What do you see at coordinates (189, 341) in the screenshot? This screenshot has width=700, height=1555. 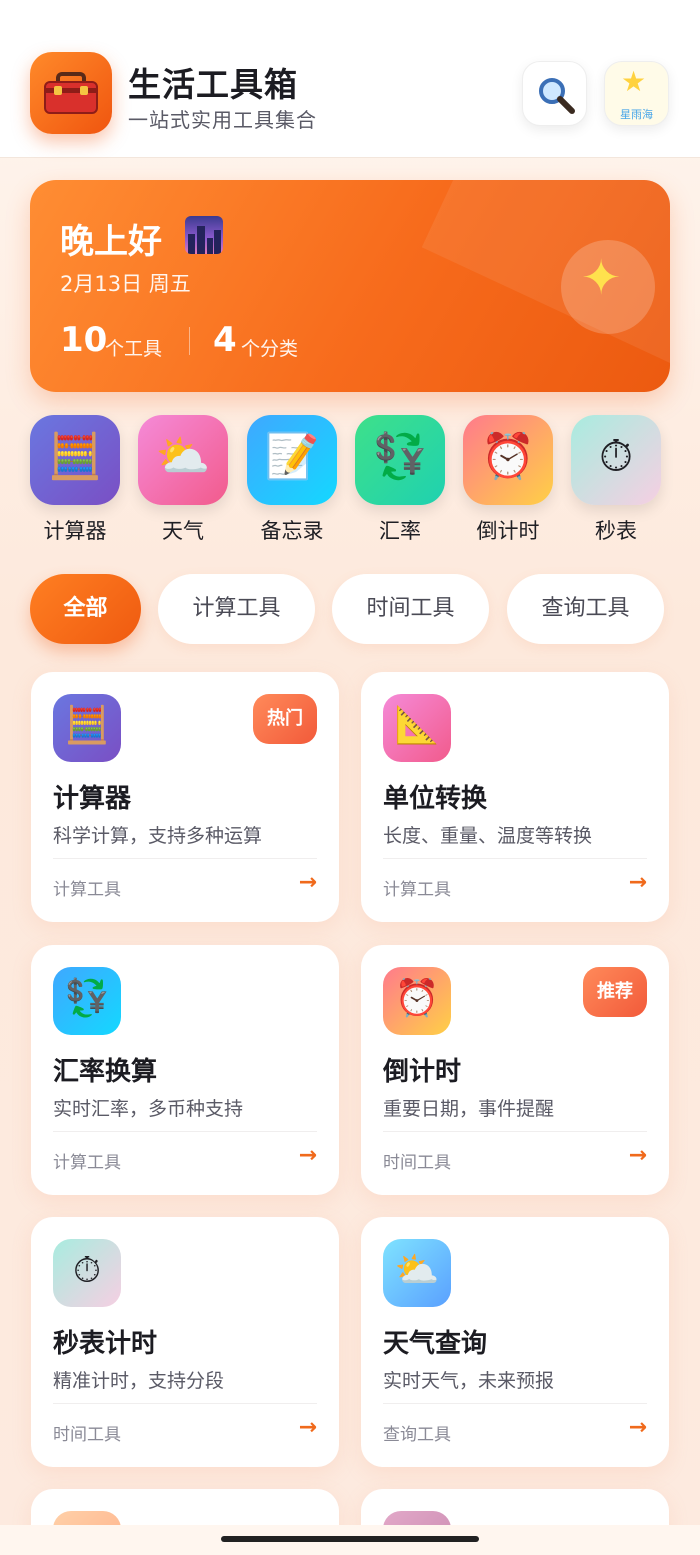 I see `stat-divider` at bounding box center [189, 341].